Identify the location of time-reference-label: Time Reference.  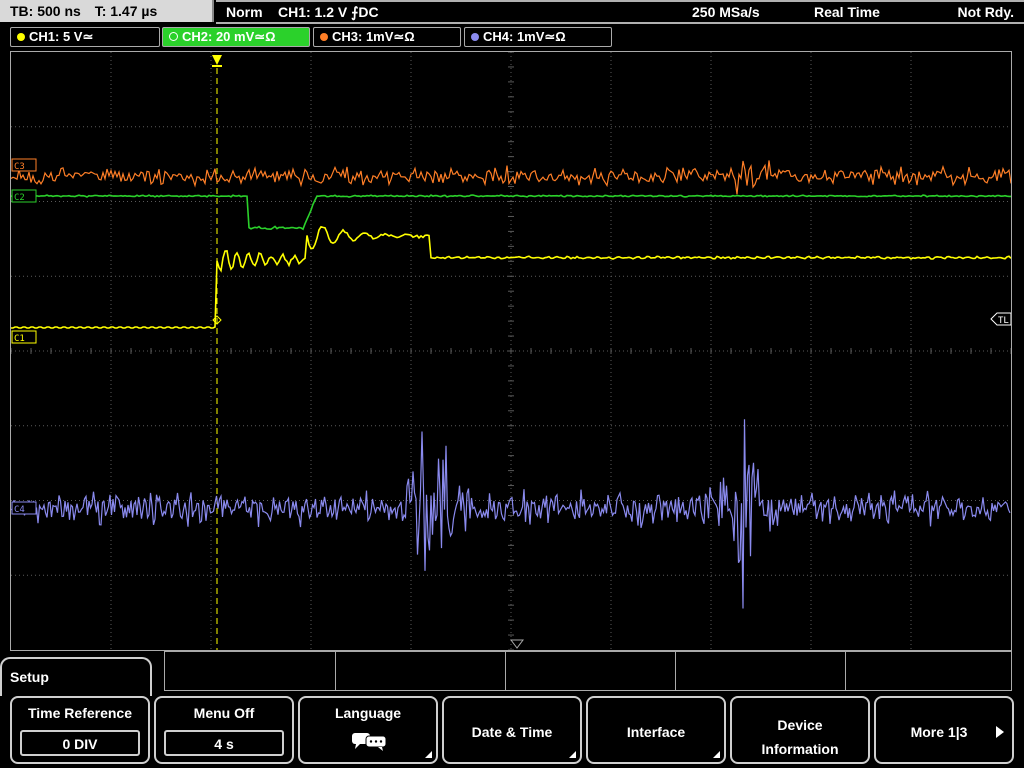
(79, 713).